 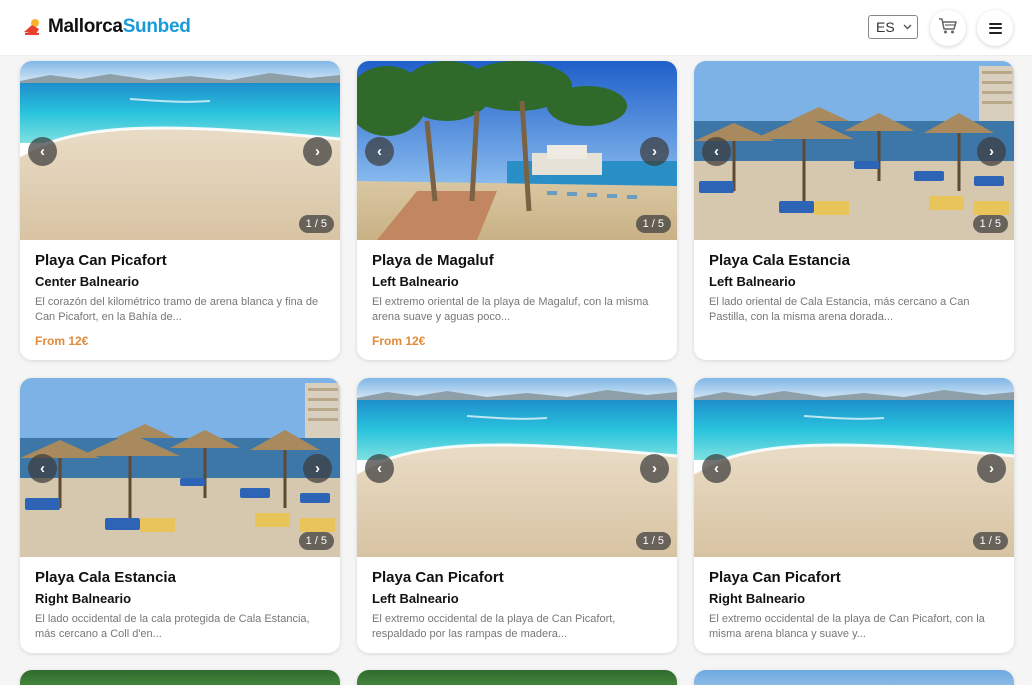 I want to click on logo-text-part2: Sunbed, so click(x=156, y=26).